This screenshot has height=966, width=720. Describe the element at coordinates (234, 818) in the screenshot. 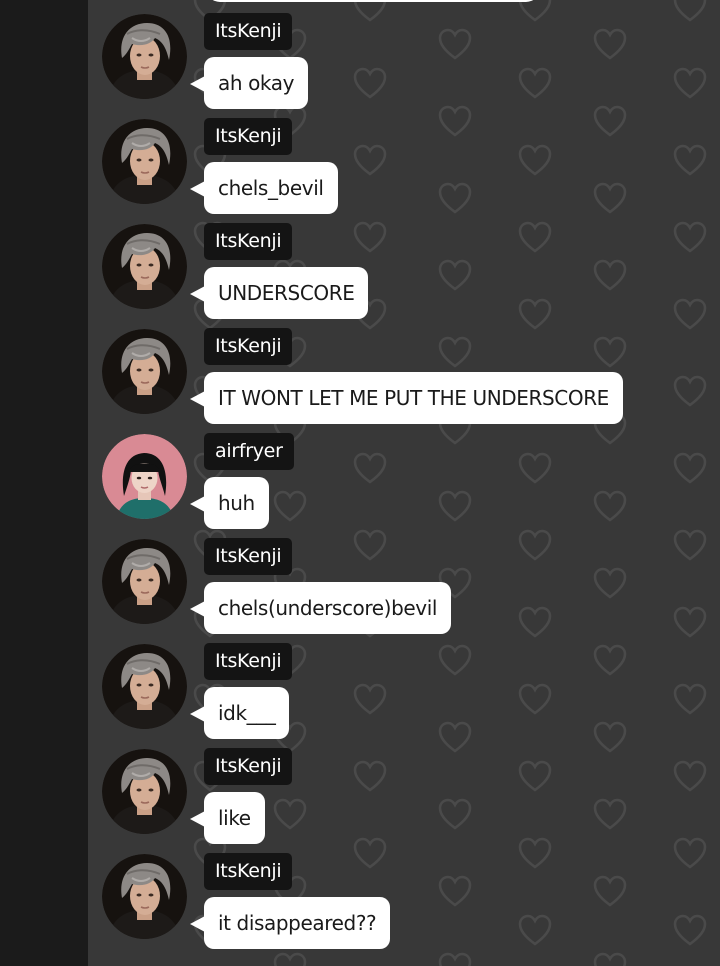

I see `message-bubble: like` at that location.